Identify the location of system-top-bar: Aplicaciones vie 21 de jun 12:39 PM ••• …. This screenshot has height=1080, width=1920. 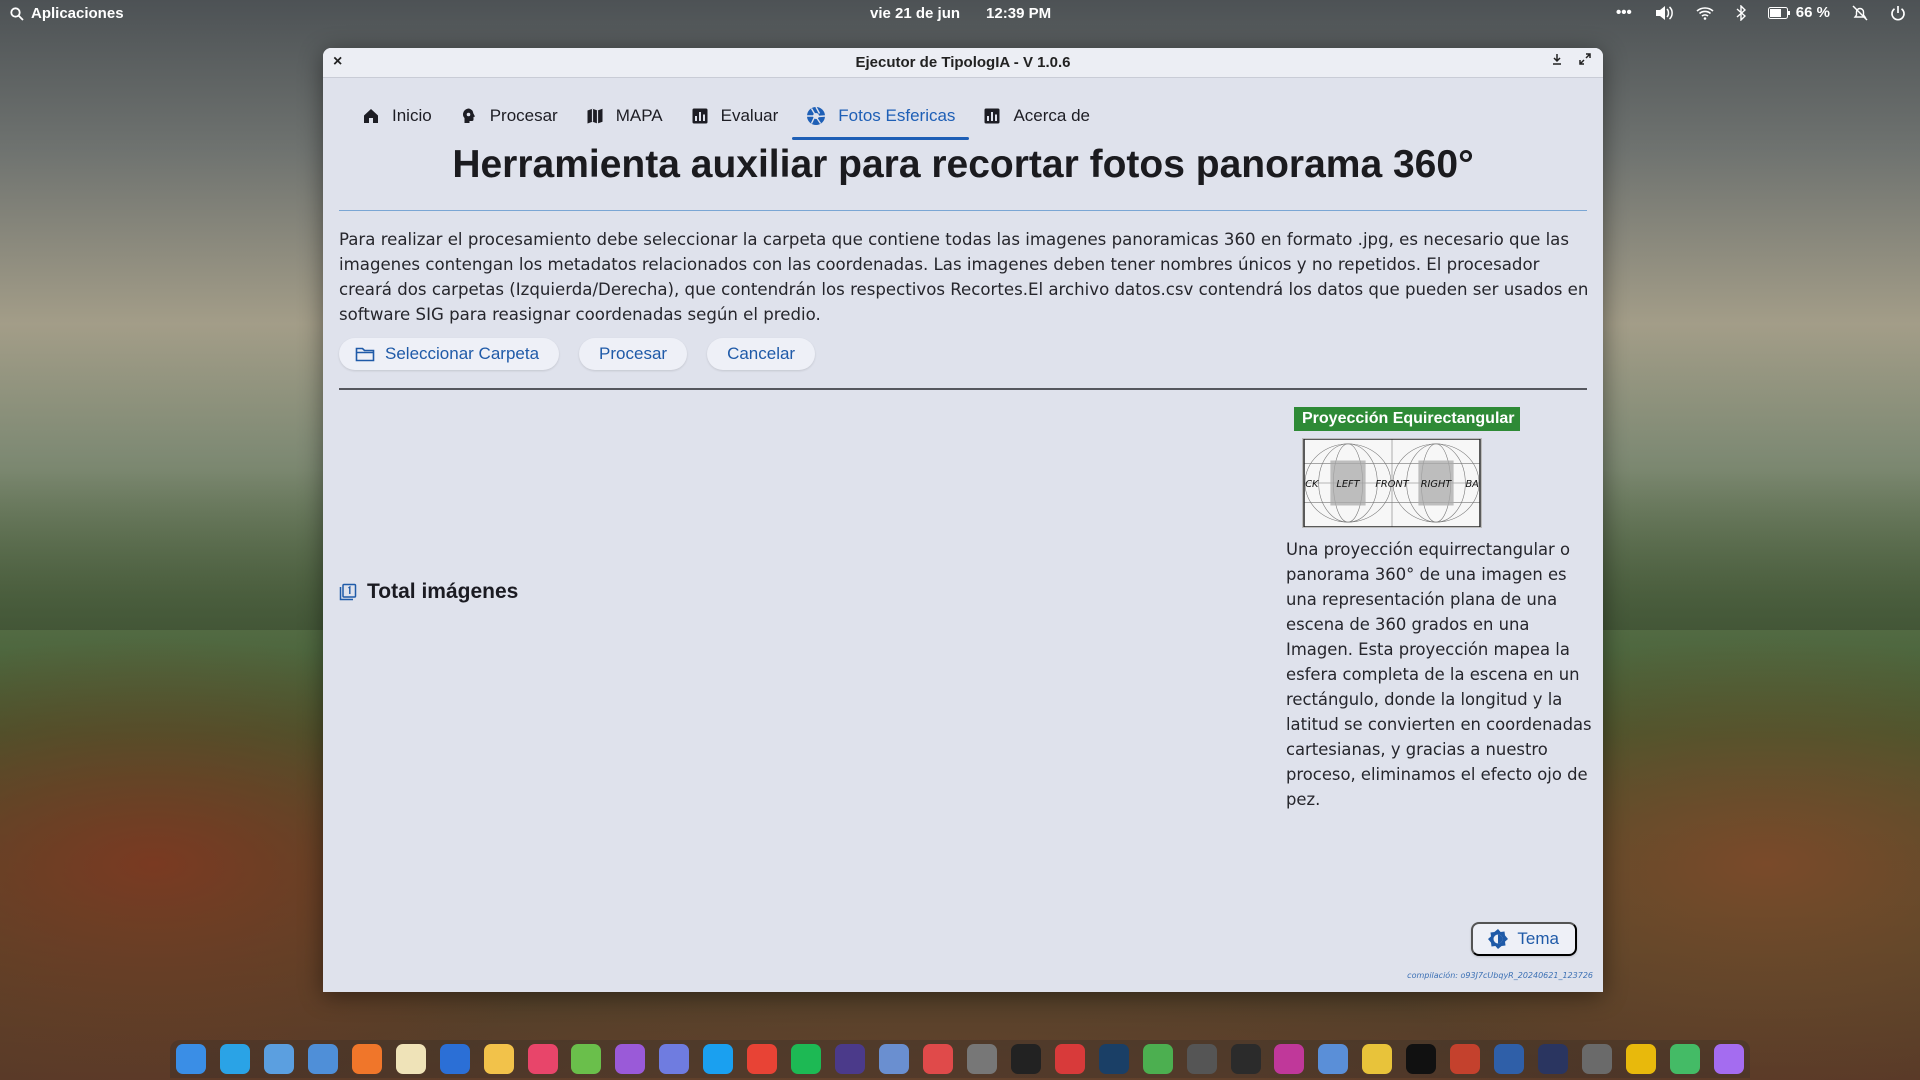
(960, 15).